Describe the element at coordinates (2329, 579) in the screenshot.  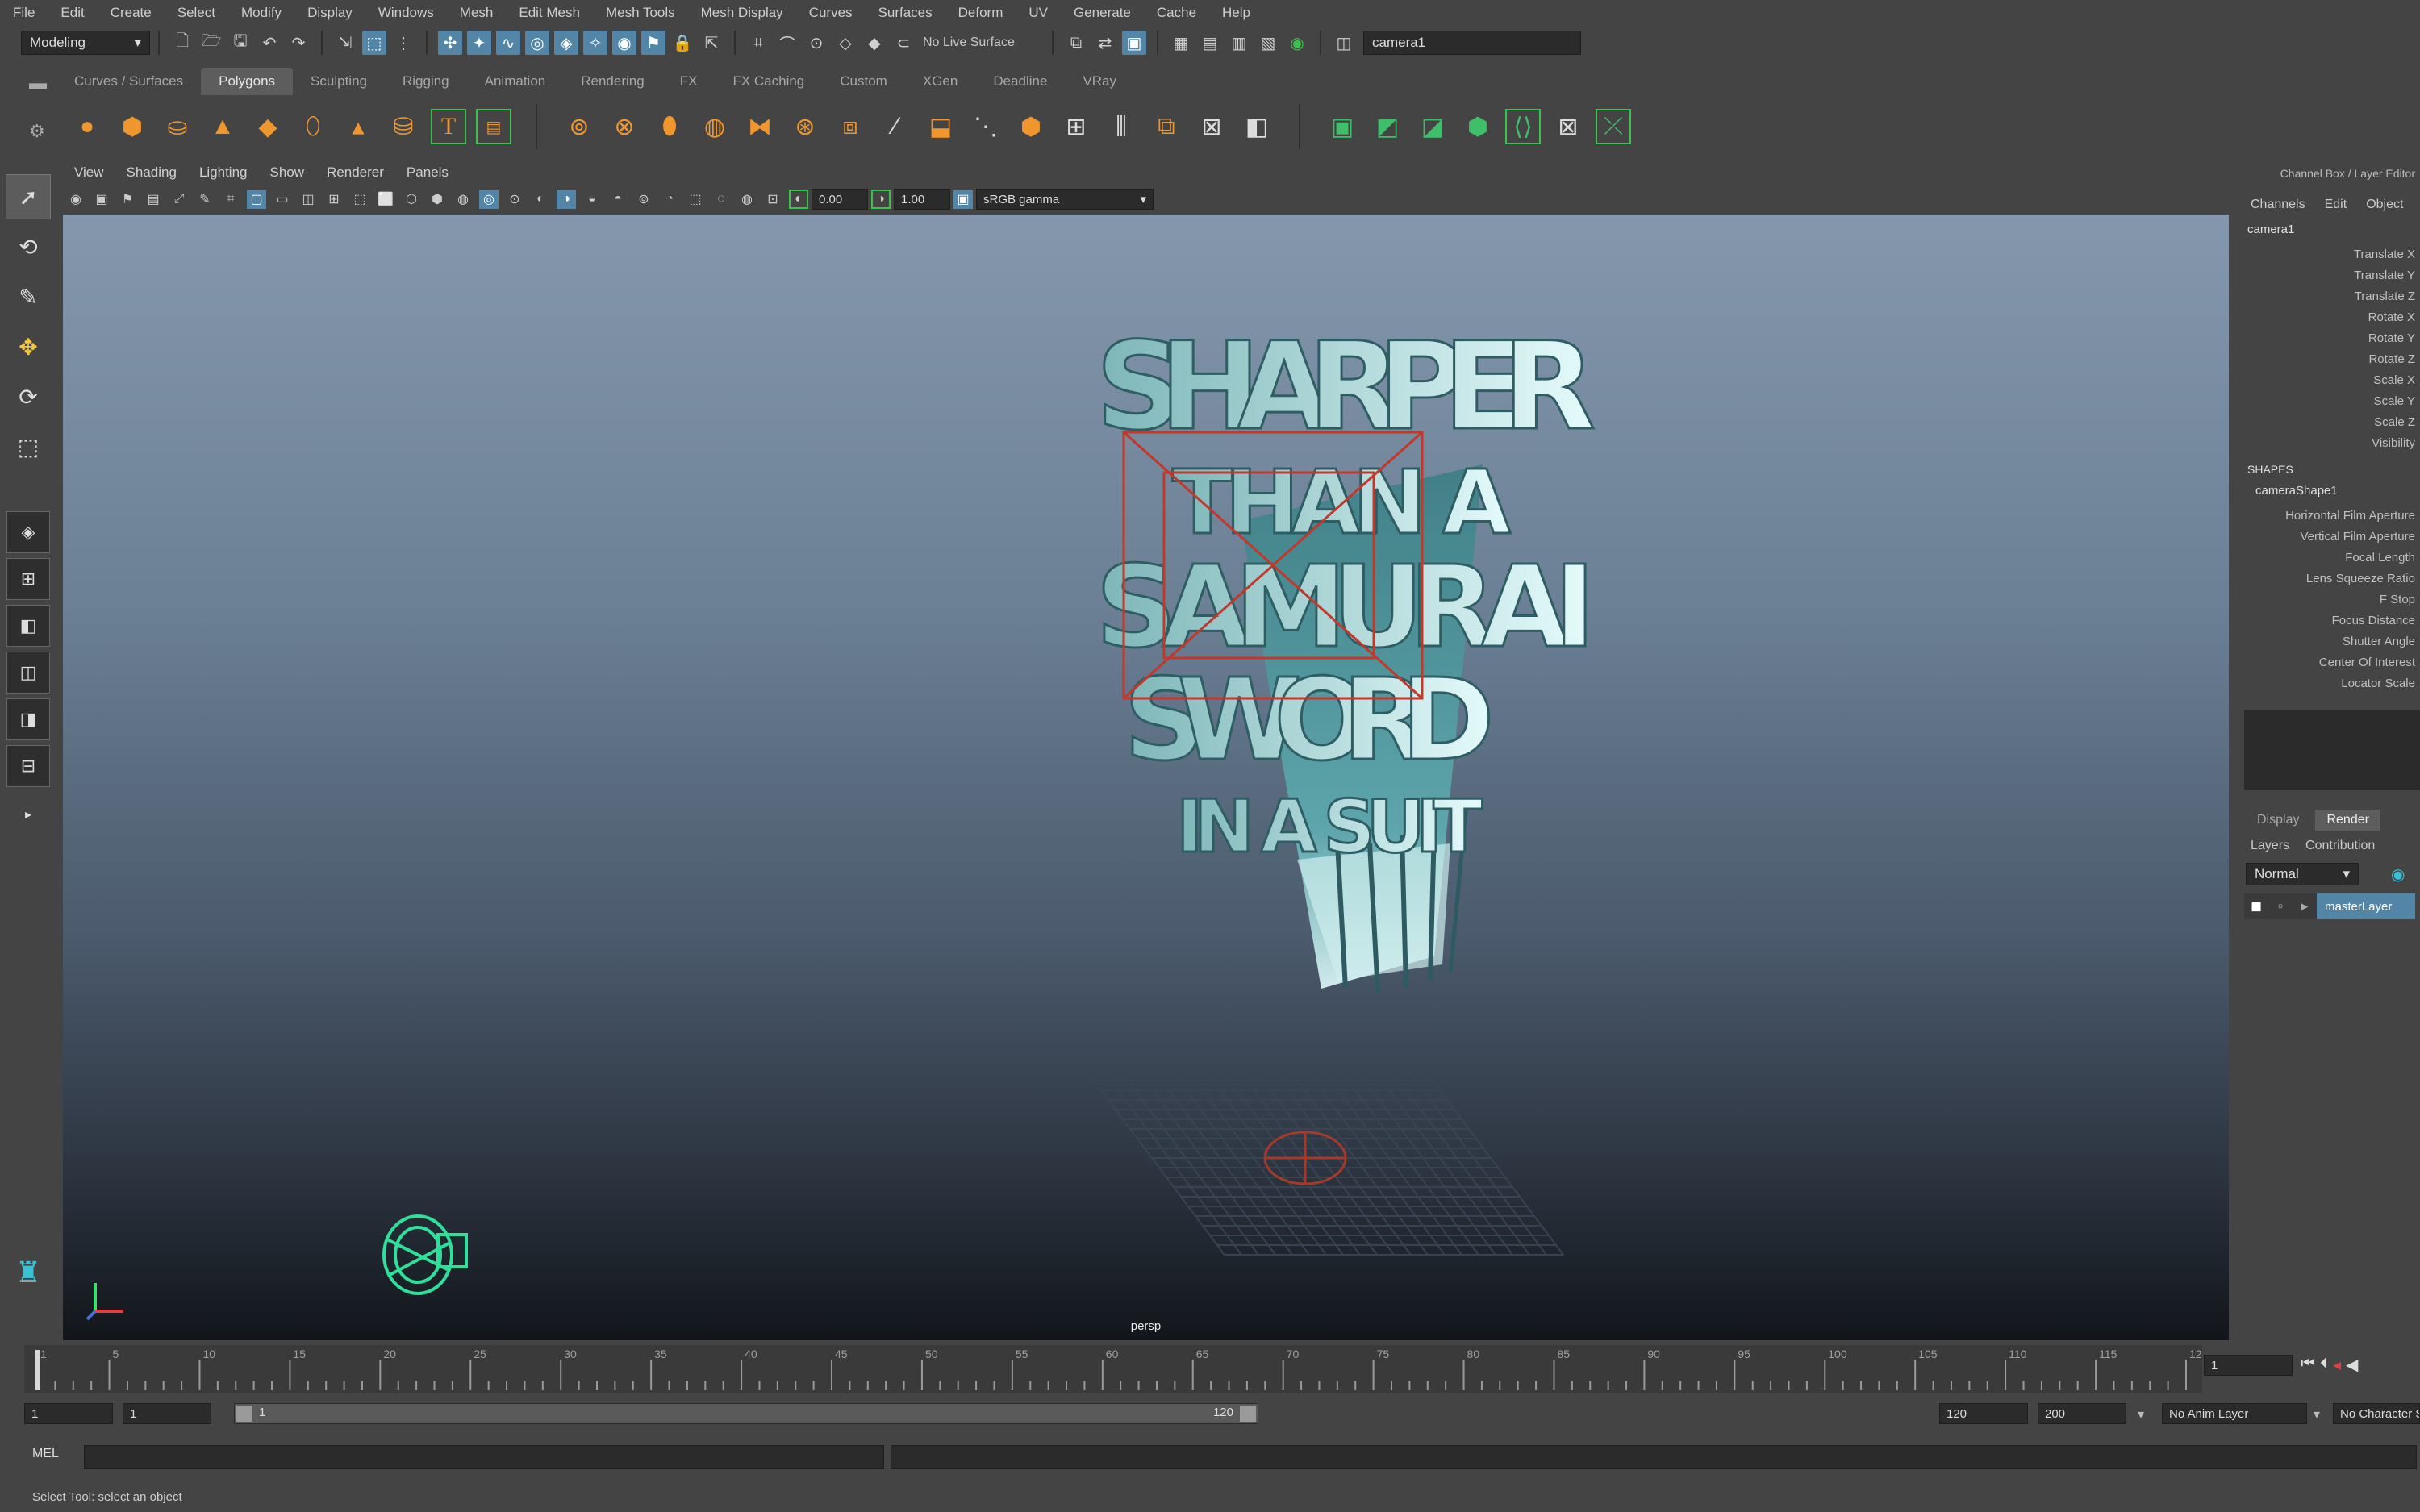
I see `shape-attribute: Lens Squeeze Ratio` at that location.